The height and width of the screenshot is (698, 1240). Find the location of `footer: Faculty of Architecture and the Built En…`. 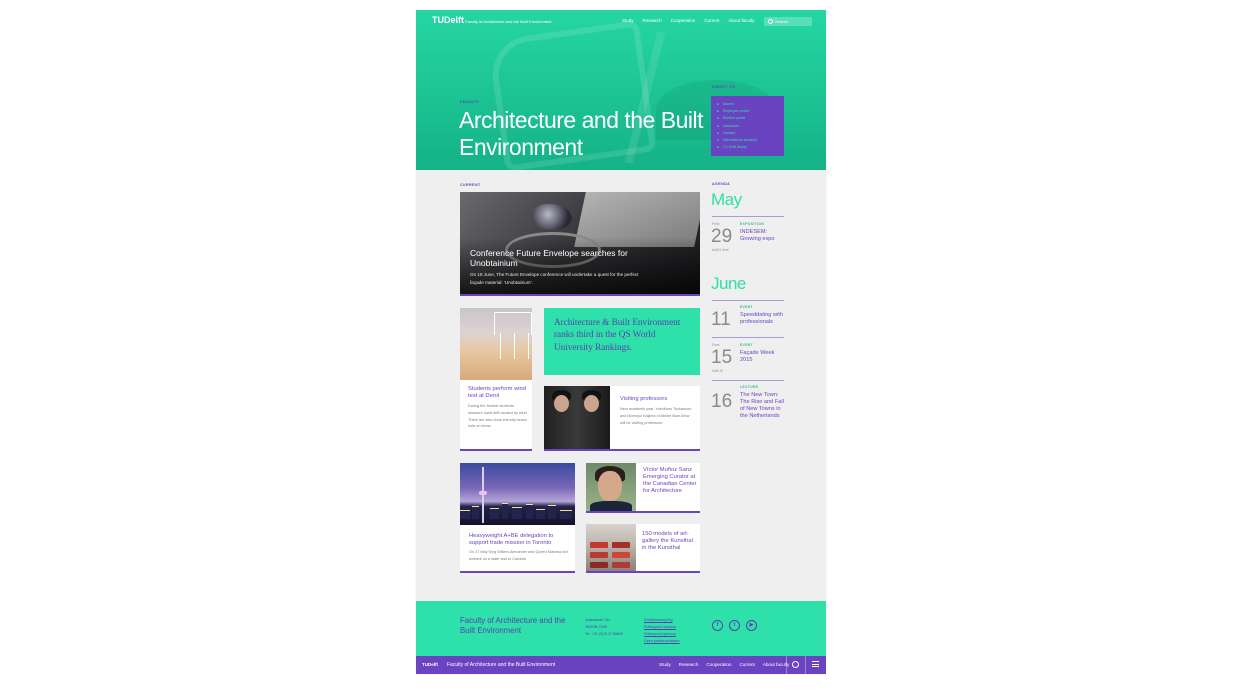

footer: Faculty of Architecture and the Built En… is located at coordinates (621, 628).